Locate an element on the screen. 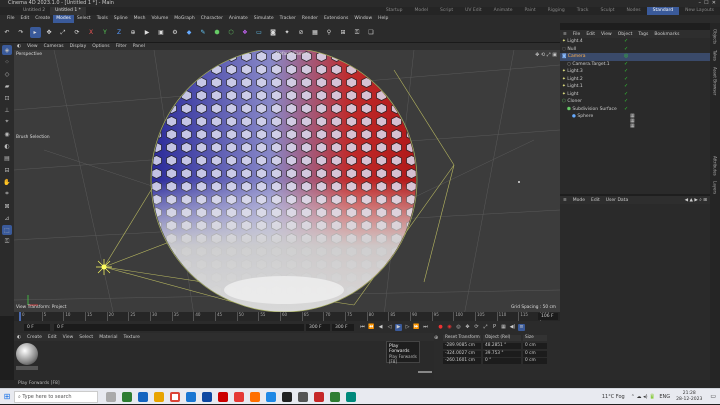 The width and height of the screenshot is (720, 405). pla-key-icon: ▦ is located at coordinates (503, 327).